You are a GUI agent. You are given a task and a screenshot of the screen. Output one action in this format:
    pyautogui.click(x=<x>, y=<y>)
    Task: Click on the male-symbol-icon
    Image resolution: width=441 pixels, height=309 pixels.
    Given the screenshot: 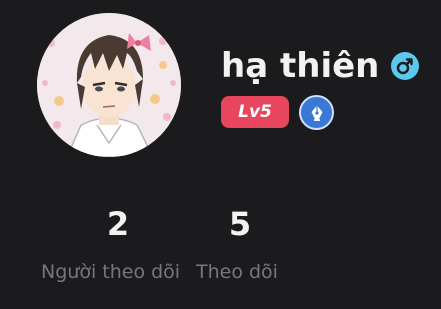 What is the action you would take?
    pyautogui.click(x=405, y=66)
    